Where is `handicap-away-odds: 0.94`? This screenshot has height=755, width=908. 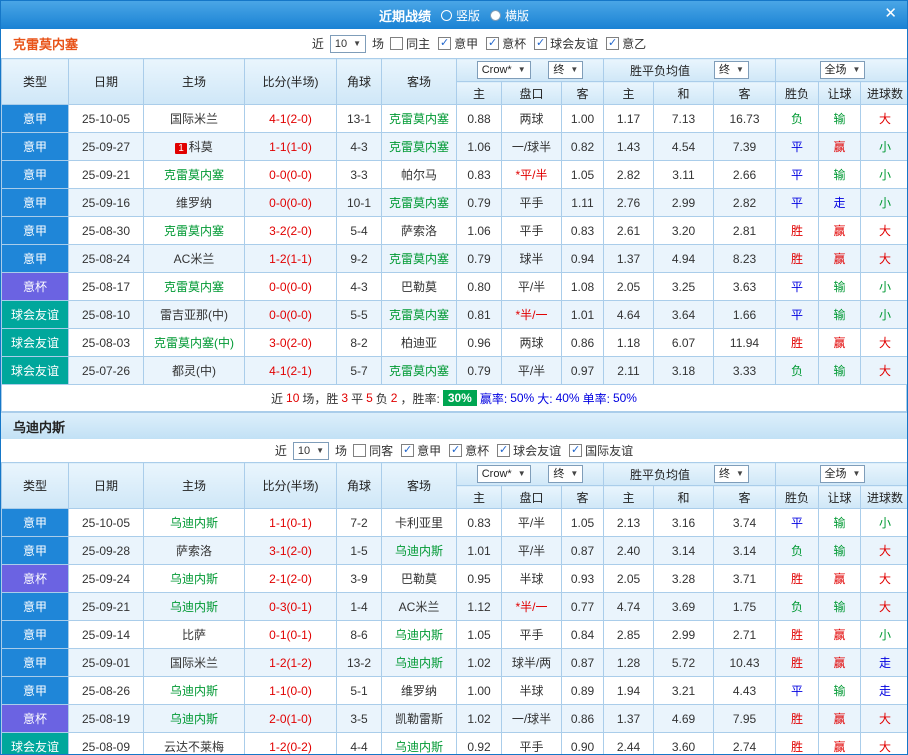 handicap-away-odds: 0.94 is located at coordinates (582, 258).